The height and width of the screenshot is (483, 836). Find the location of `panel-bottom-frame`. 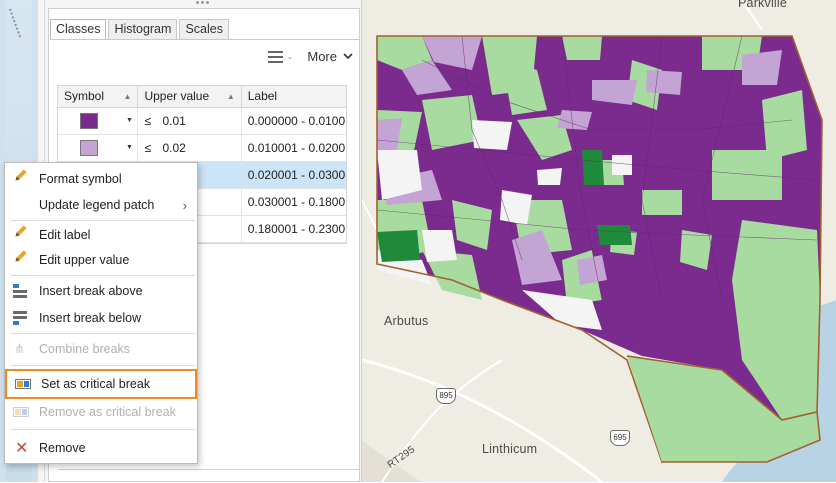

panel-bottom-frame is located at coordinates (209, 476).